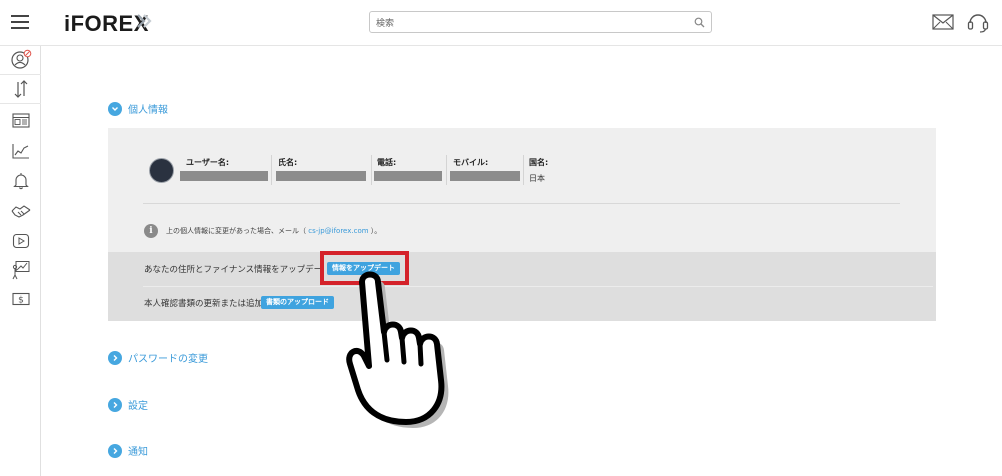 The width and height of the screenshot is (1002, 476). What do you see at coordinates (338, 231) in the screenshot?
I see `support-email-link: cs-jp@iforex.com` at bounding box center [338, 231].